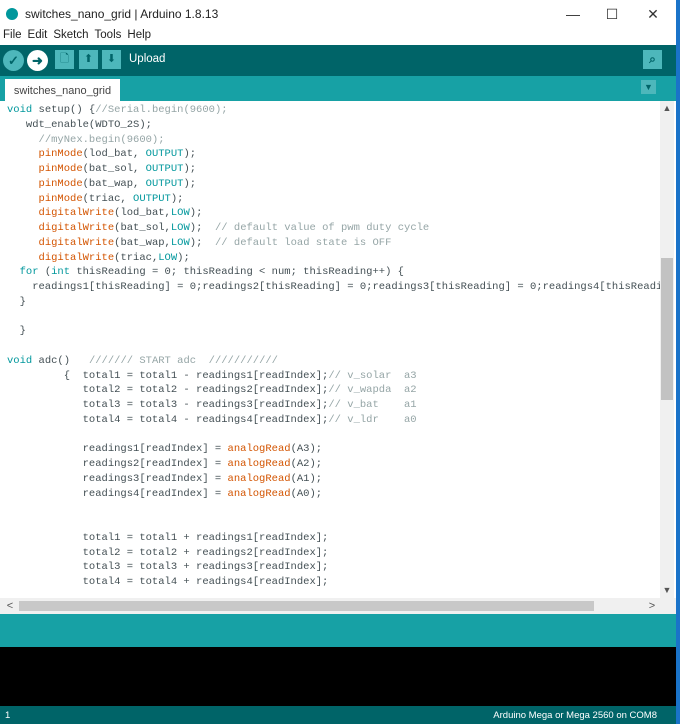 This screenshot has width=680, height=724. What do you see at coordinates (667, 329) in the screenshot?
I see `vertical-scroll-thumb` at bounding box center [667, 329].